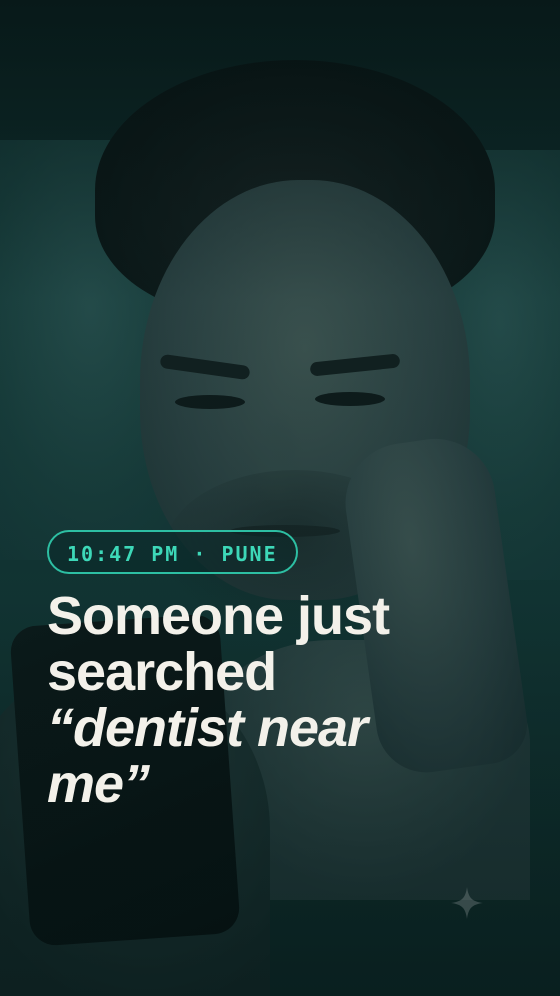 This screenshot has width=560, height=996. What do you see at coordinates (172, 552) in the screenshot?
I see `time-location-badge: 10:47 PM · PUNE` at bounding box center [172, 552].